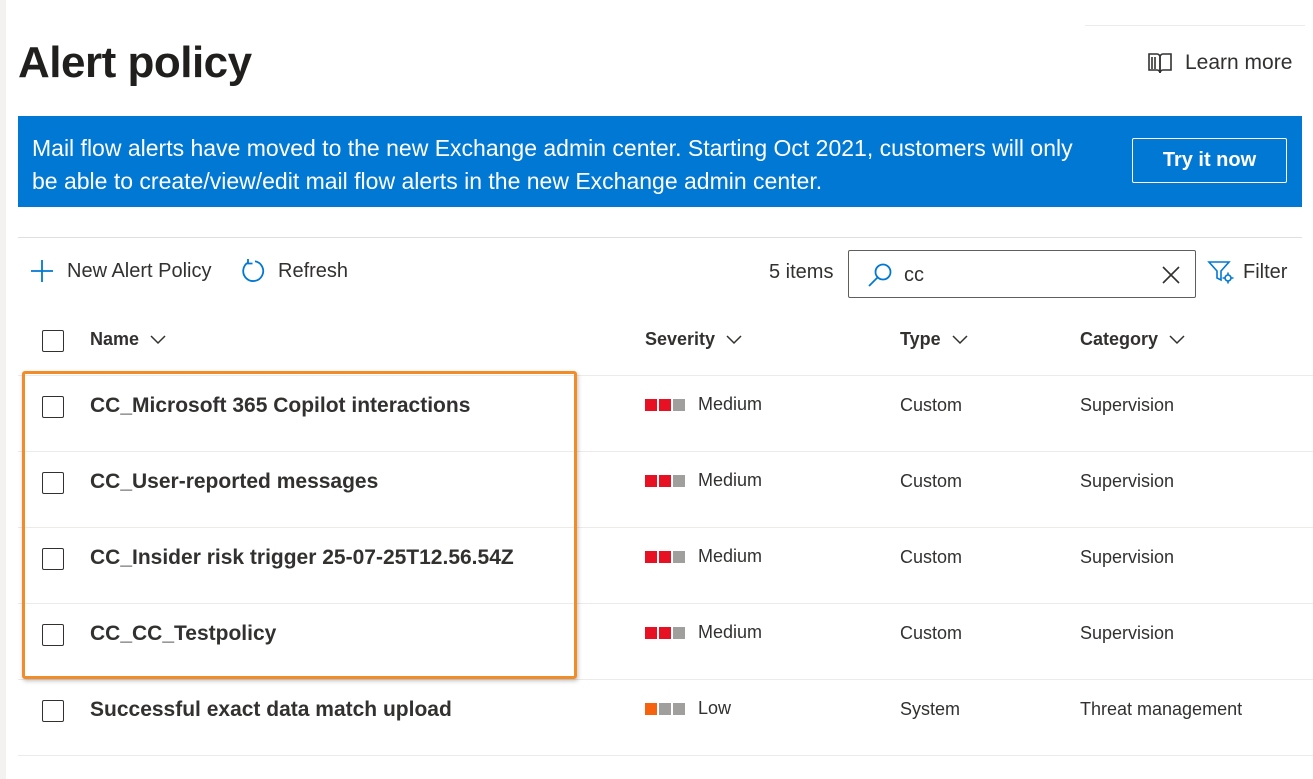 This screenshot has width=1313, height=779. I want to click on severity-label: Low, so click(715, 708).